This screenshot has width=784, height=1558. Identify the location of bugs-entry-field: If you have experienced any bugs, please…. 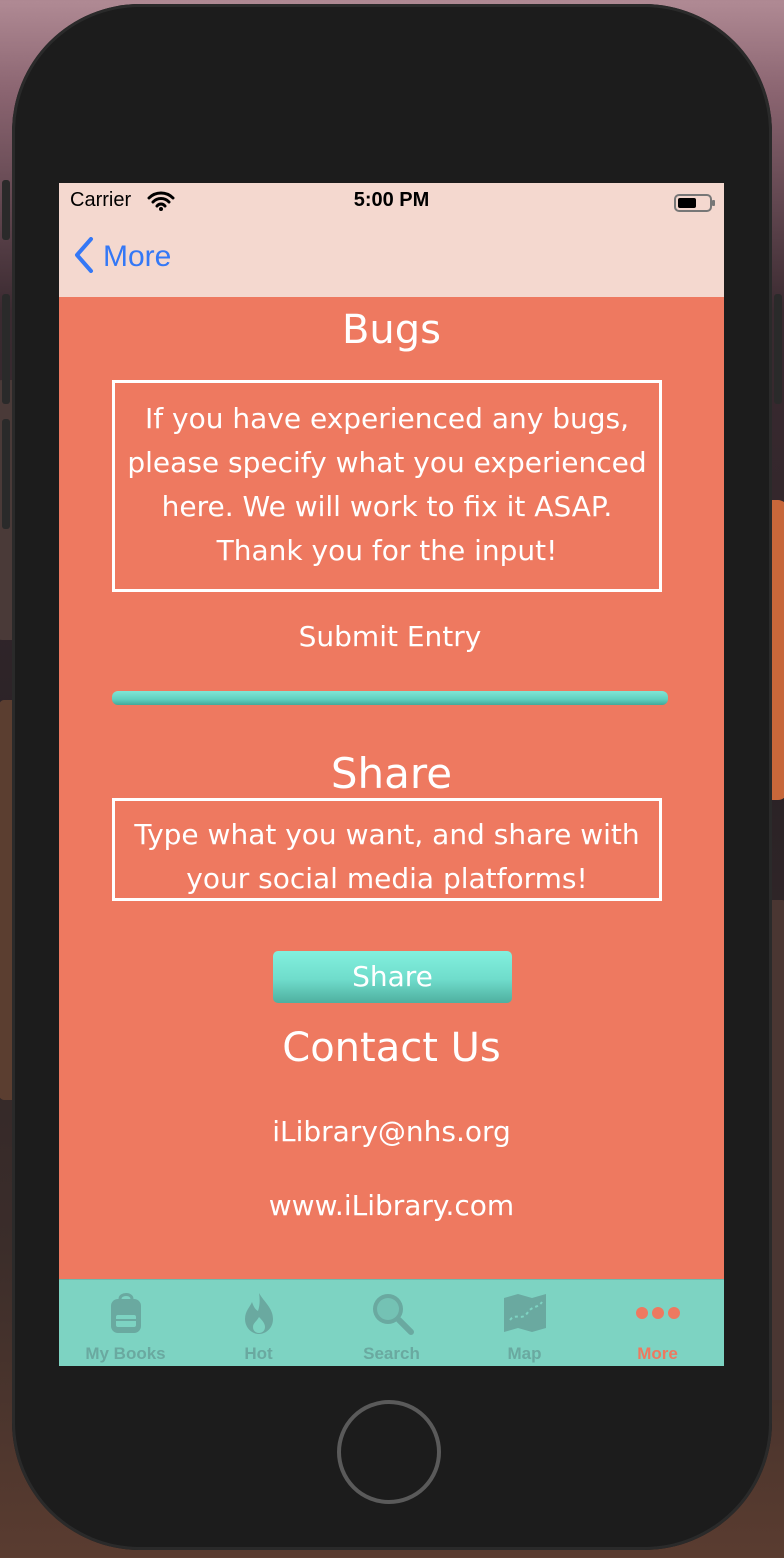
(387, 486).